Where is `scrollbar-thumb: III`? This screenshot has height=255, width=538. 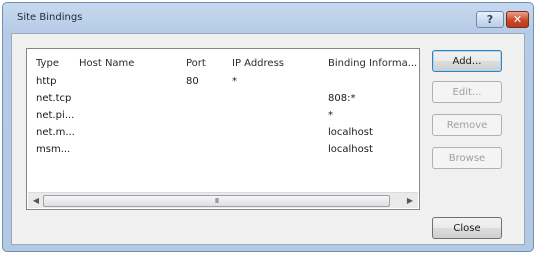
scrollbar-thumb: III is located at coordinates (216, 201).